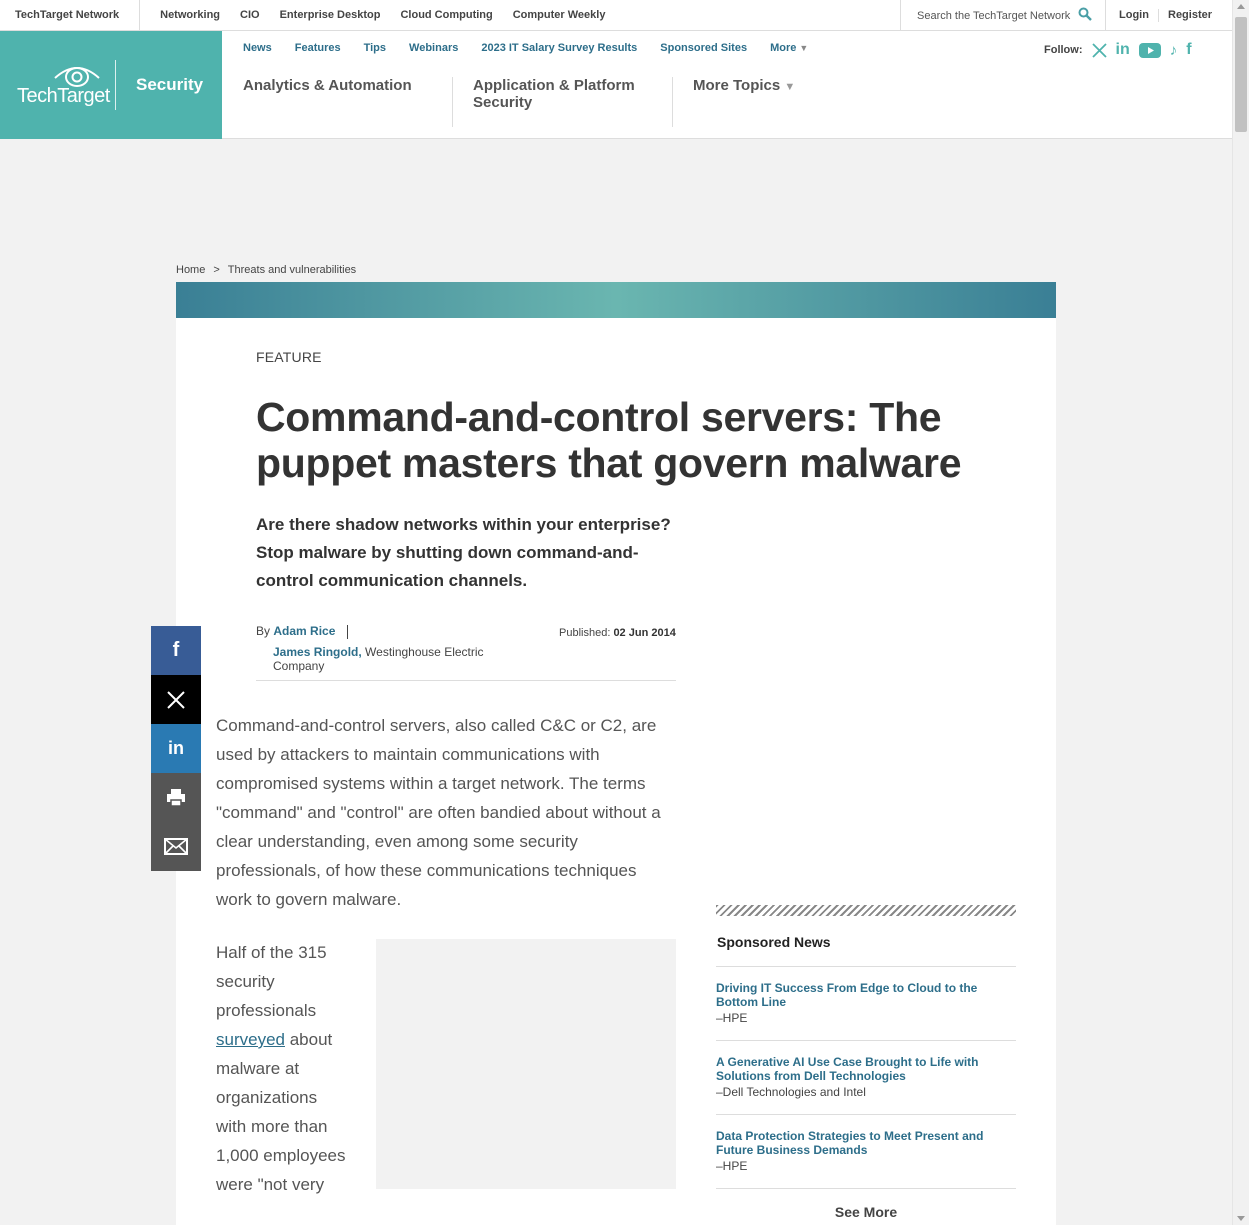  What do you see at coordinates (791, 1092) in the screenshot?
I see `sponsored-source: –Dell Technologies and Intel` at bounding box center [791, 1092].